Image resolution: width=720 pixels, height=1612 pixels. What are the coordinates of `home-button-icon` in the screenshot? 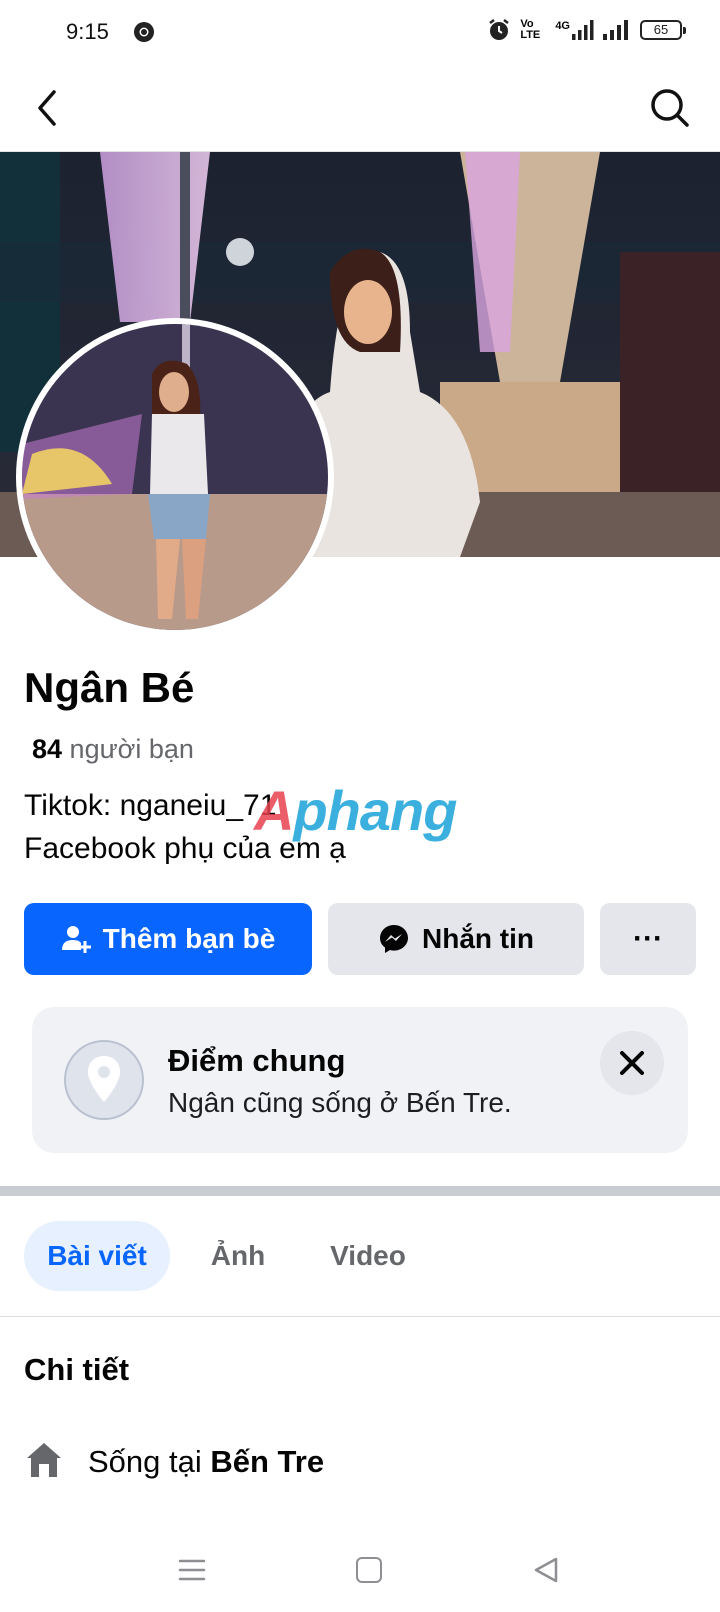 It's located at (369, 1570).